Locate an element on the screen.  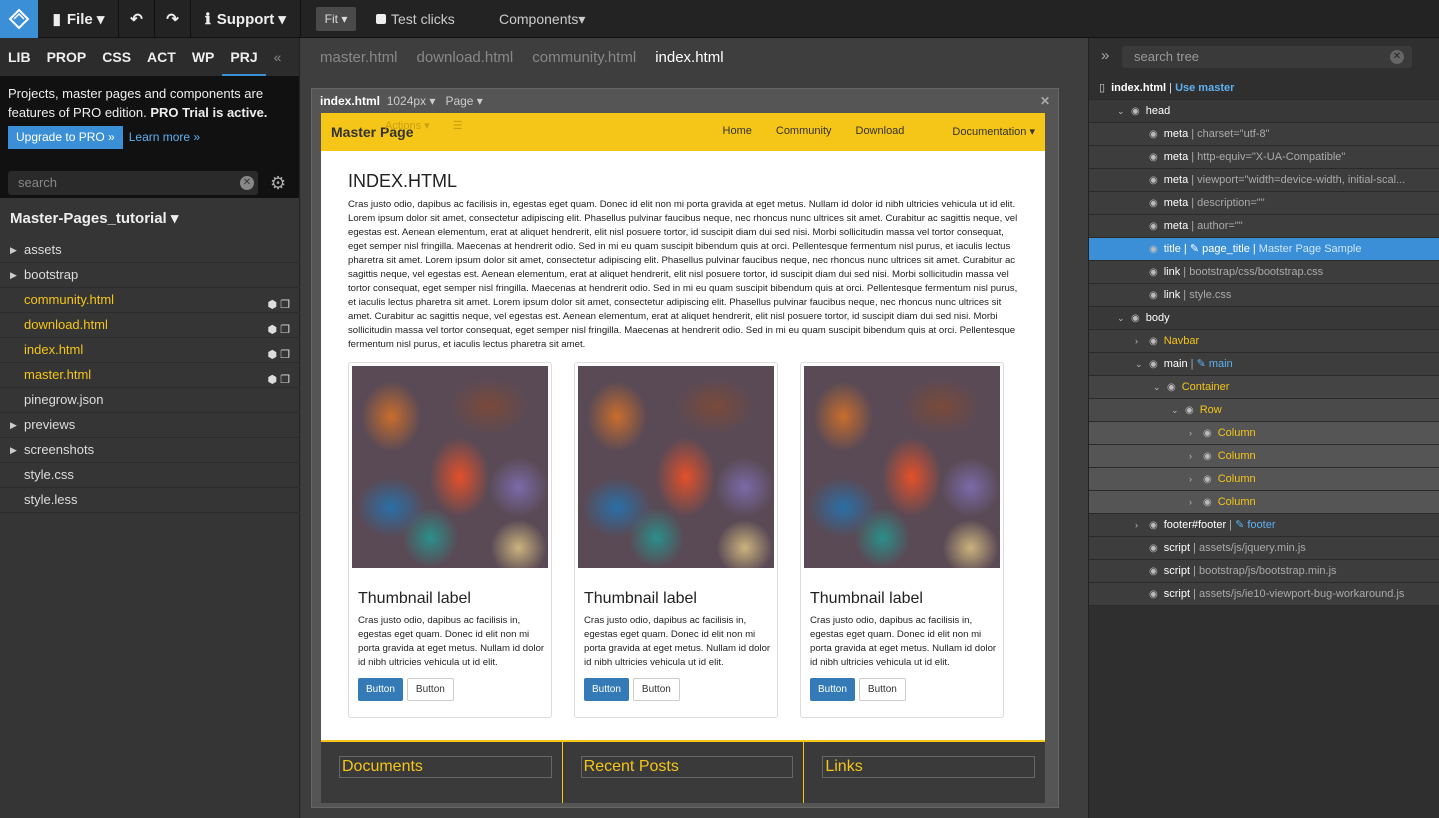
tree-node: ◉ script | assets/js/jquery.min.js is located at coordinates (1264, 548).